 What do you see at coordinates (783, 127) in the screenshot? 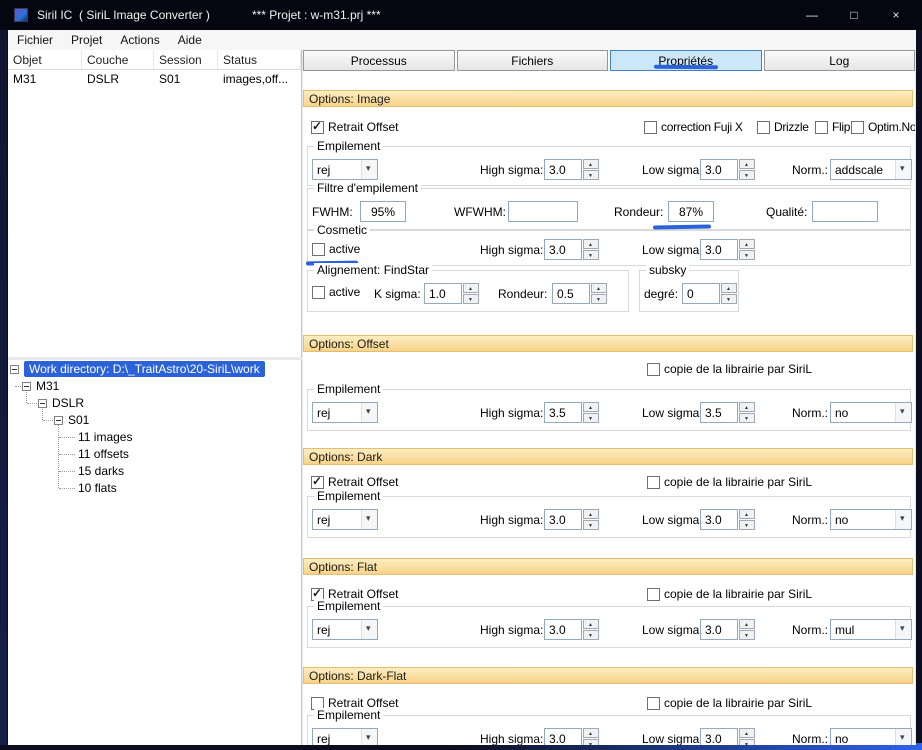
I see `drizzle-checkbox: Drizzle` at bounding box center [783, 127].